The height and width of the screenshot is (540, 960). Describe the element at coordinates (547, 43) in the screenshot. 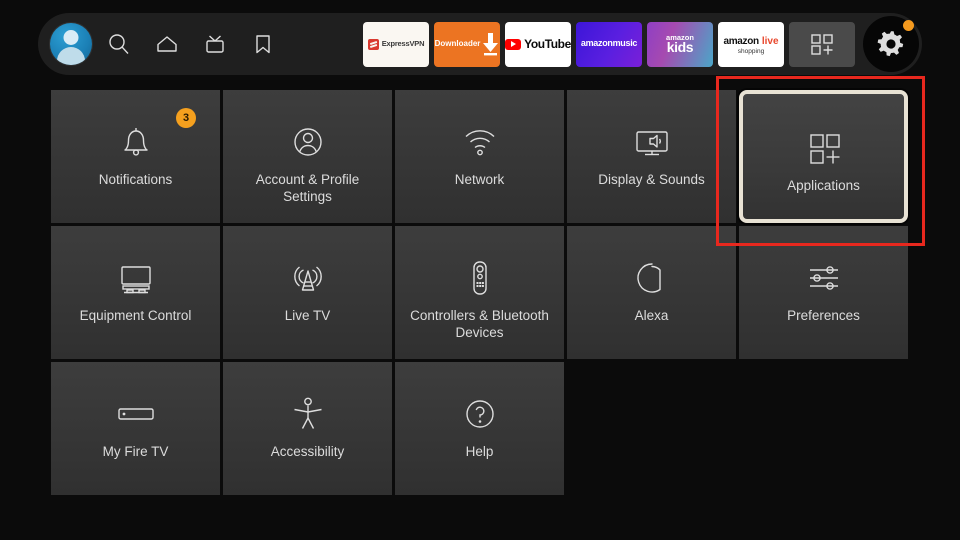

I see `app-tile-label: YouTube` at that location.